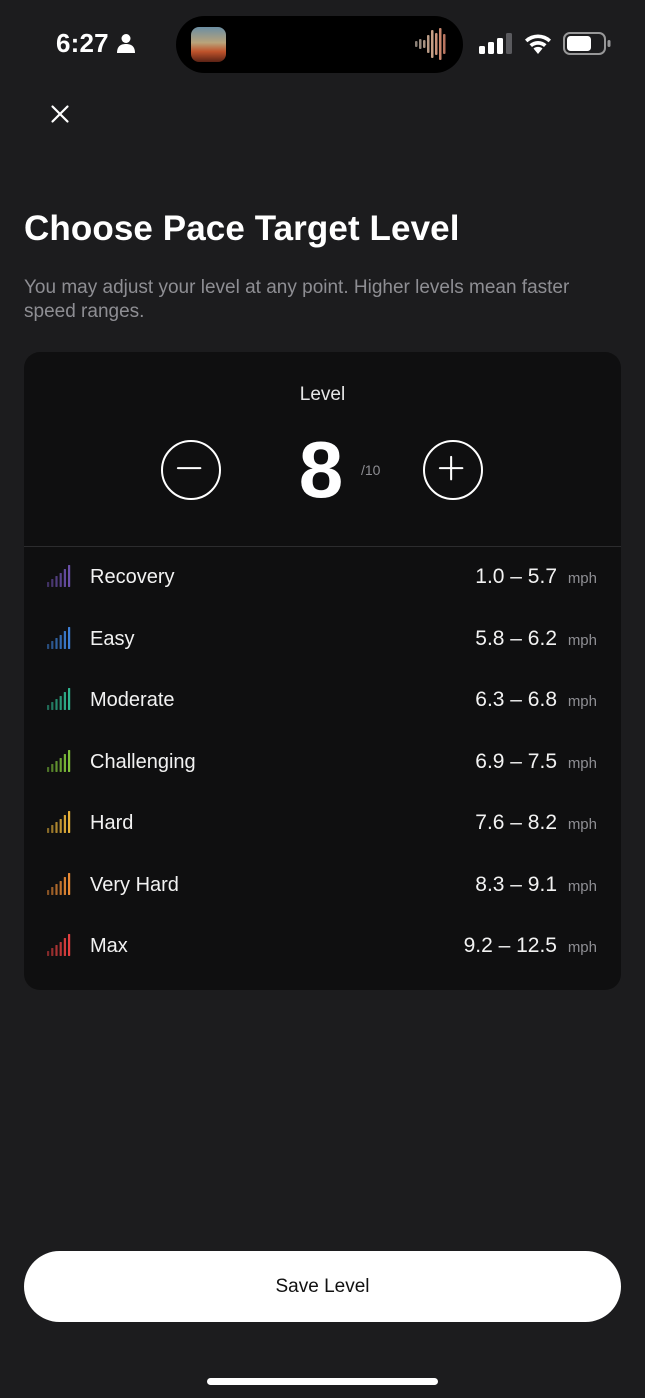 The width and height of the screenshot is (645, 1398). I want to click on dynamic-island, so click(319, 44).